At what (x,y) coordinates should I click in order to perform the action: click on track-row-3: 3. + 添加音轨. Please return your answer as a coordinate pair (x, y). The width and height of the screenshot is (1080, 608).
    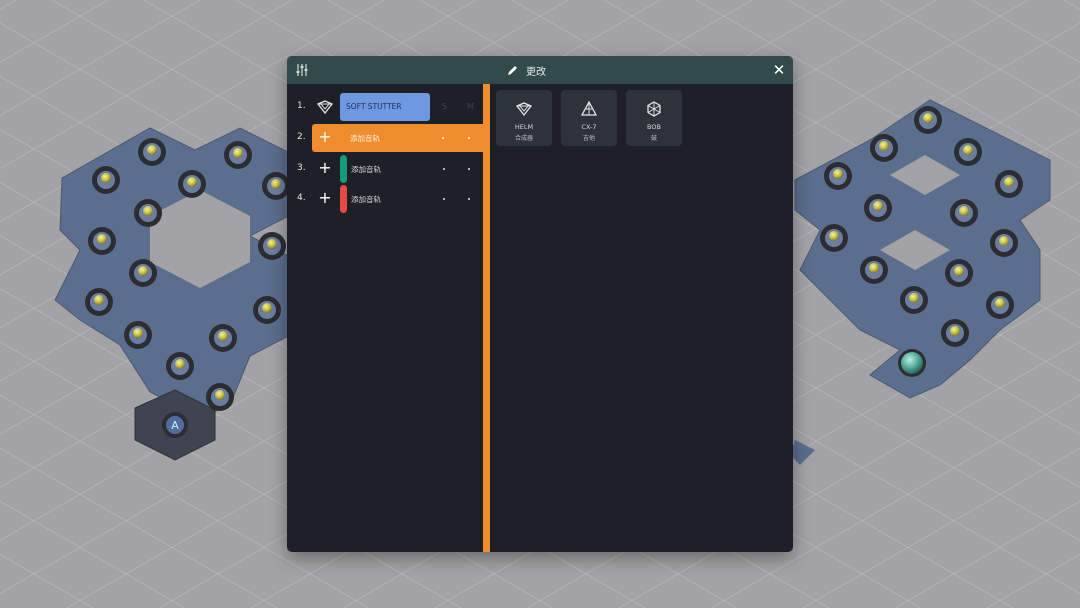
    Looking at the image, I should click on (385, 169).